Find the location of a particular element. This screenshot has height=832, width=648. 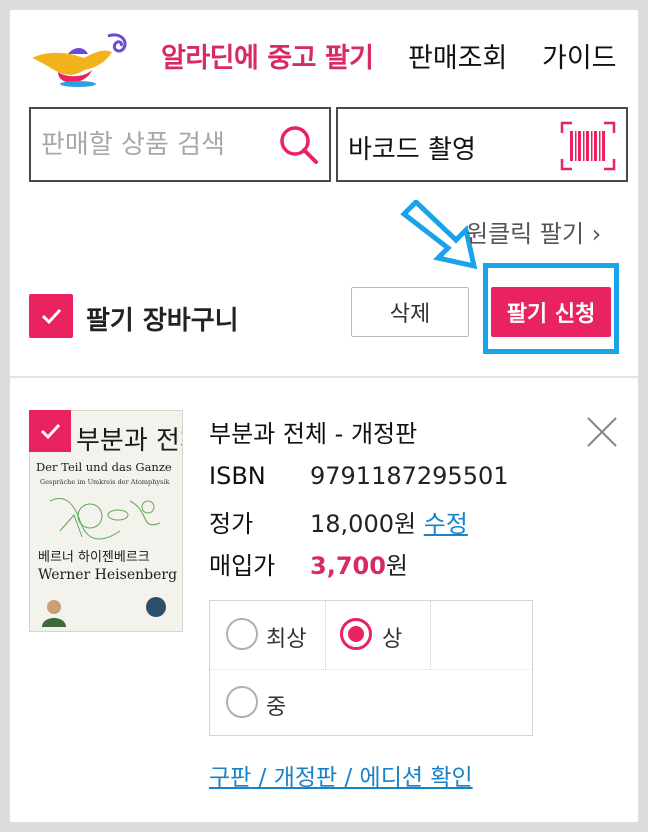

search-icon is located at coordinates (299, 145).